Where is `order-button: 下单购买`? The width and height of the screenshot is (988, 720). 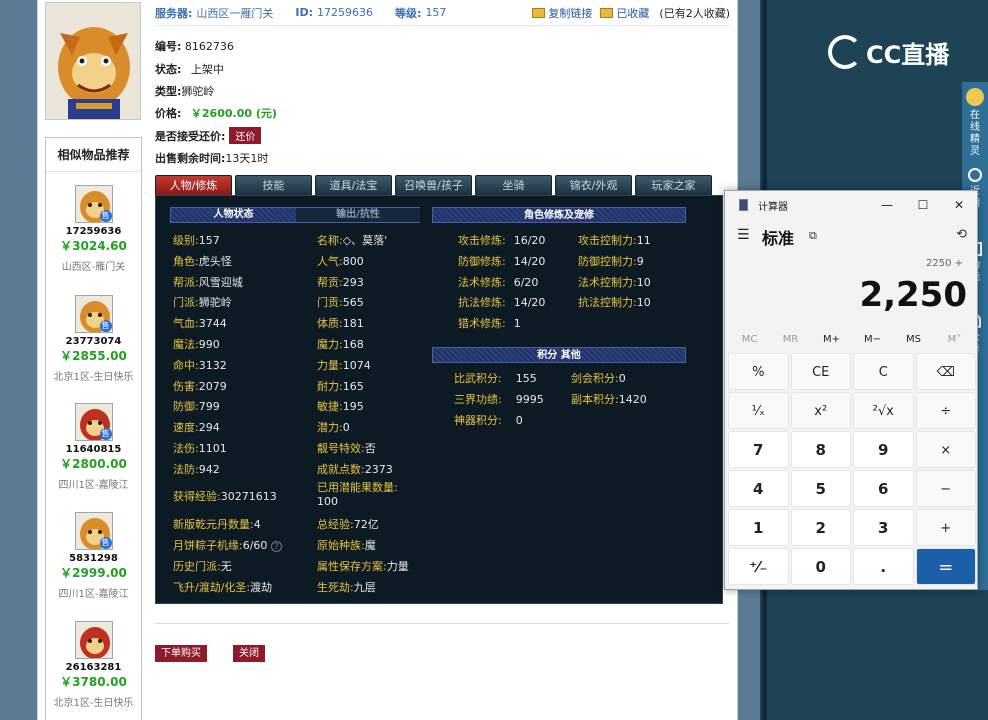 order-button: 下单购买 is located at coordinates (181, 653).